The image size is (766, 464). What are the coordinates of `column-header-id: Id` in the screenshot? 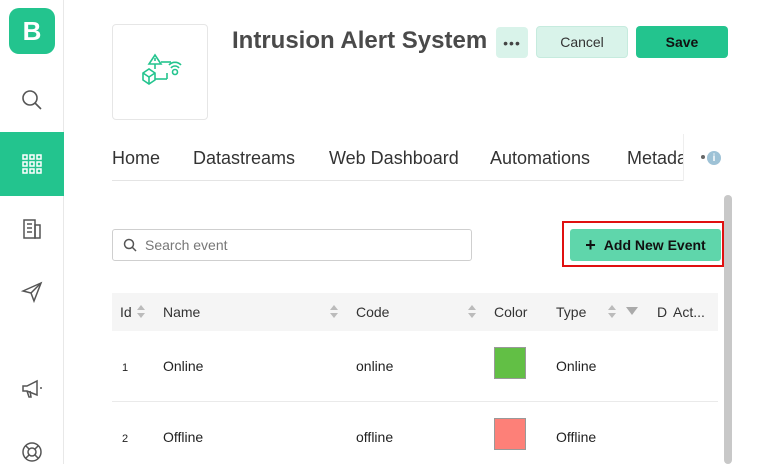 It's located at (126, 312).